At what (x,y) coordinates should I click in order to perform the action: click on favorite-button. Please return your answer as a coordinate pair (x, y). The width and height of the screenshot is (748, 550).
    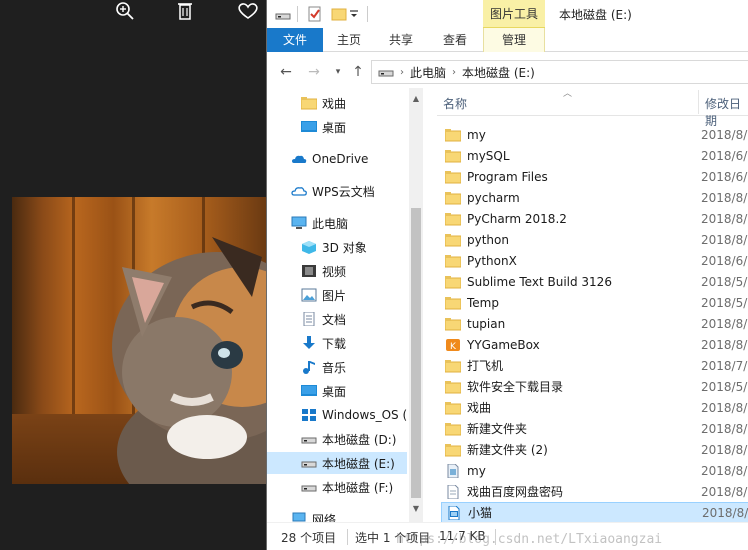
    Looking at the image, I should click on (248, 11).